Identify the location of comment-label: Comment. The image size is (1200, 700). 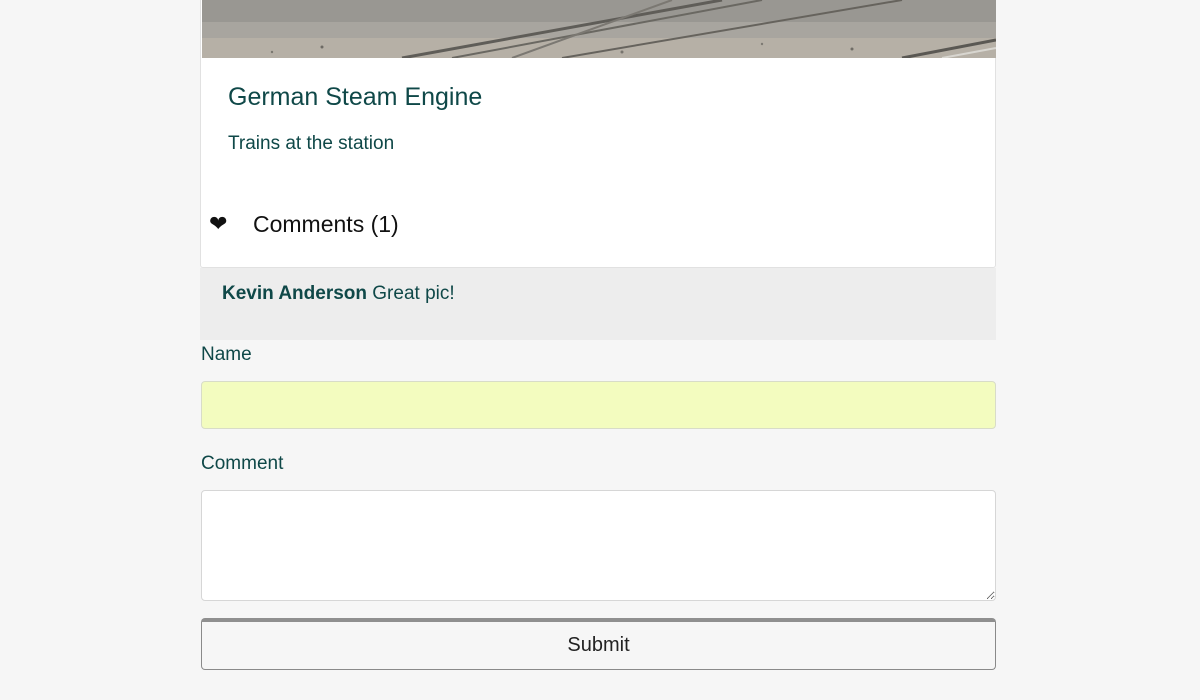
(242, 463).